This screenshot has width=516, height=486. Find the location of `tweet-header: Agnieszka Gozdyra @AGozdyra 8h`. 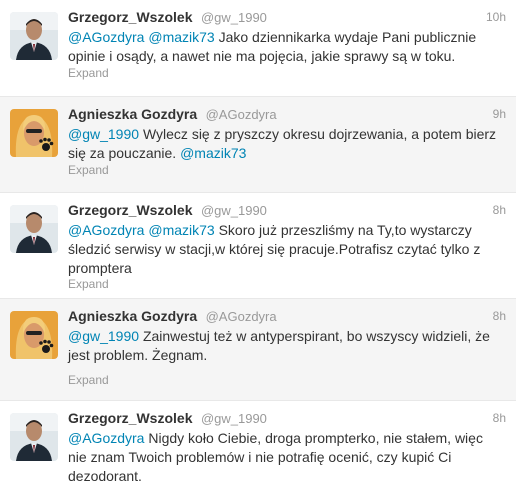

tweet-header: Agnieszka Gozdyra @AGozdyra 8h is located at coordinates (287, 317).